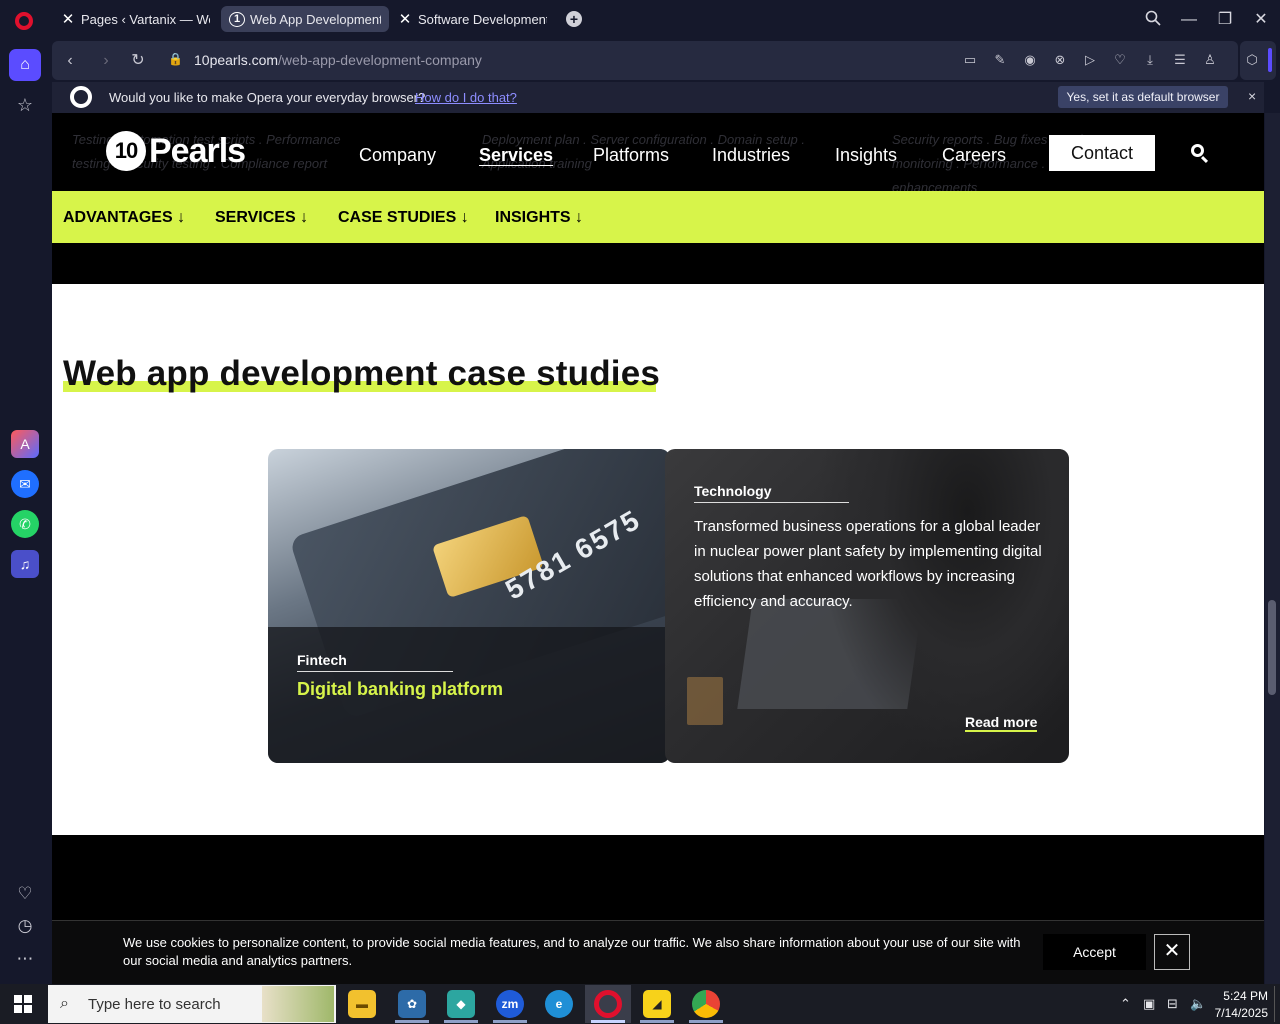 This screenshot has width=1280, height=1024. What do you see at coordinates (400, 689) in the screenshot?
I see `card-title: Digital banking platform` at bounding box center [400, 689].